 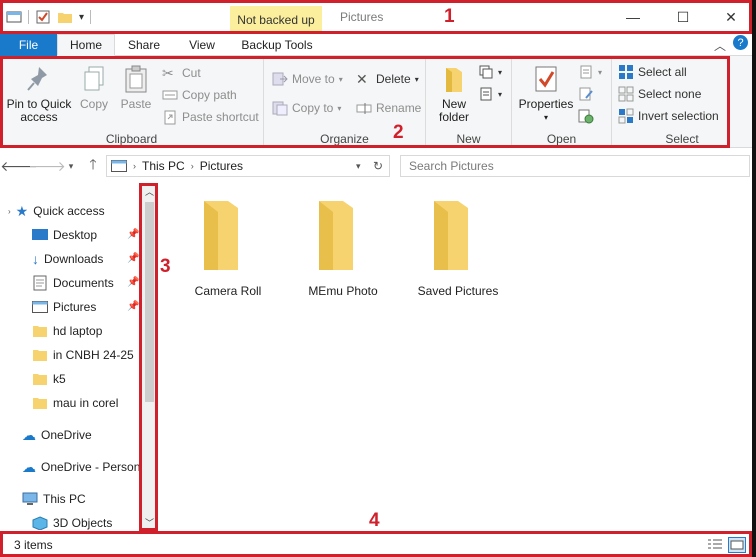 I want to click on invert-selection-button: Invert selection, so click(x=668, y=116).